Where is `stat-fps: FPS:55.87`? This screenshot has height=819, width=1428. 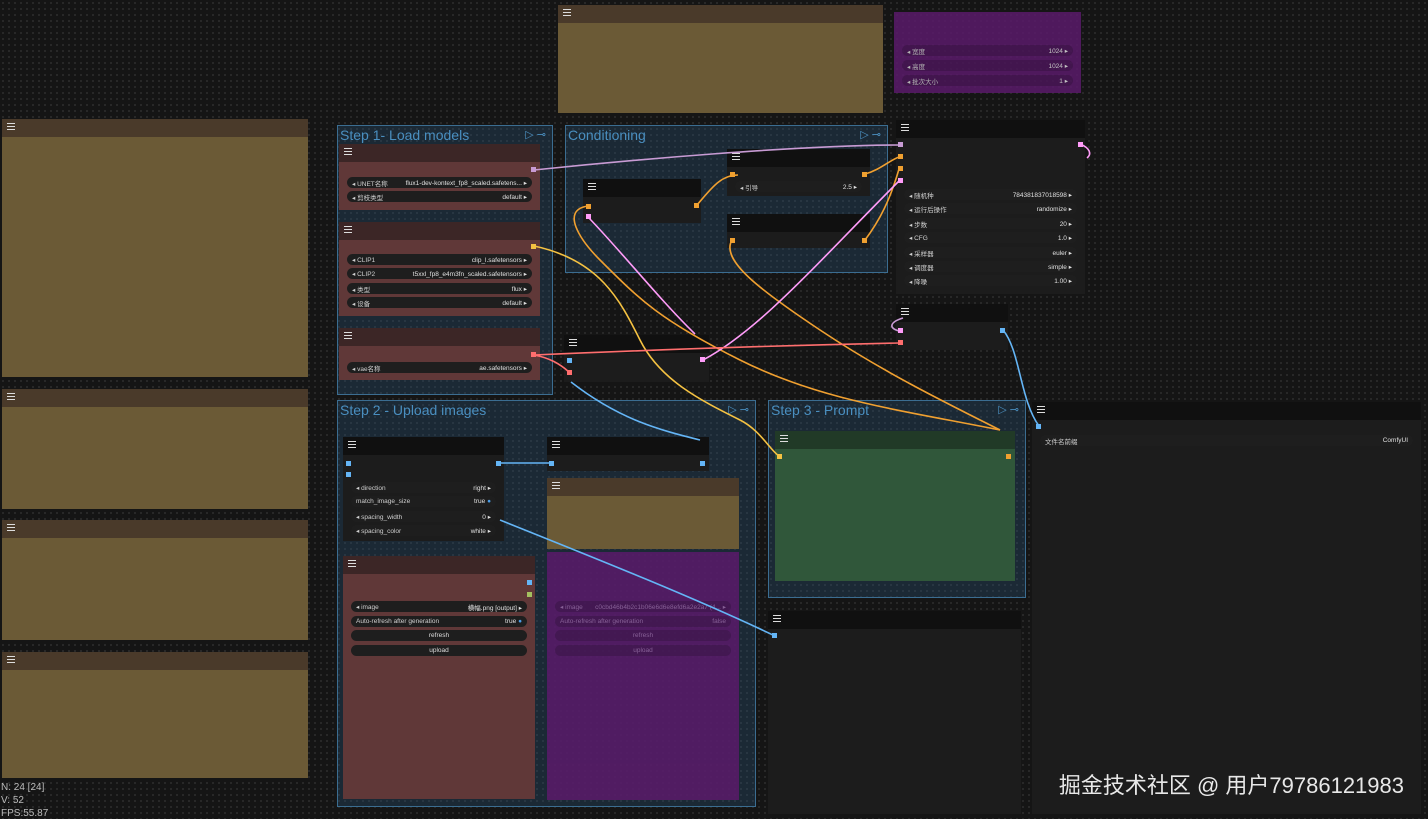 stat-fps: FPS:55.87 is located at coordinates (25, 813).